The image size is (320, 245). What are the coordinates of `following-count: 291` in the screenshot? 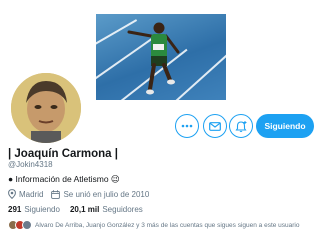 It's located at (15, 209).